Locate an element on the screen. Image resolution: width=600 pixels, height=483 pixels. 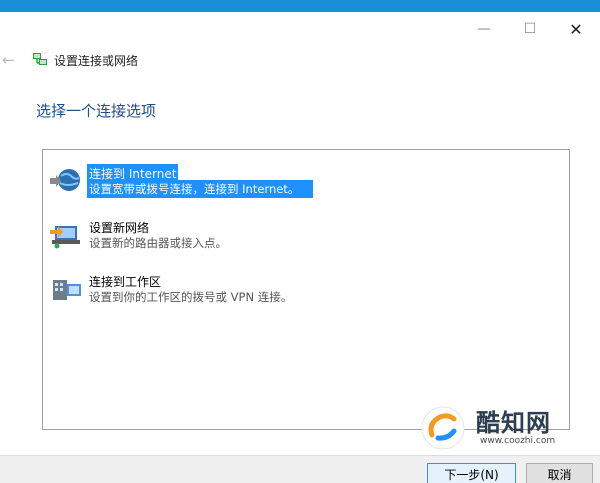
option-description: 设置新的路由器或接入点。 is located at coordinates (158, 243).